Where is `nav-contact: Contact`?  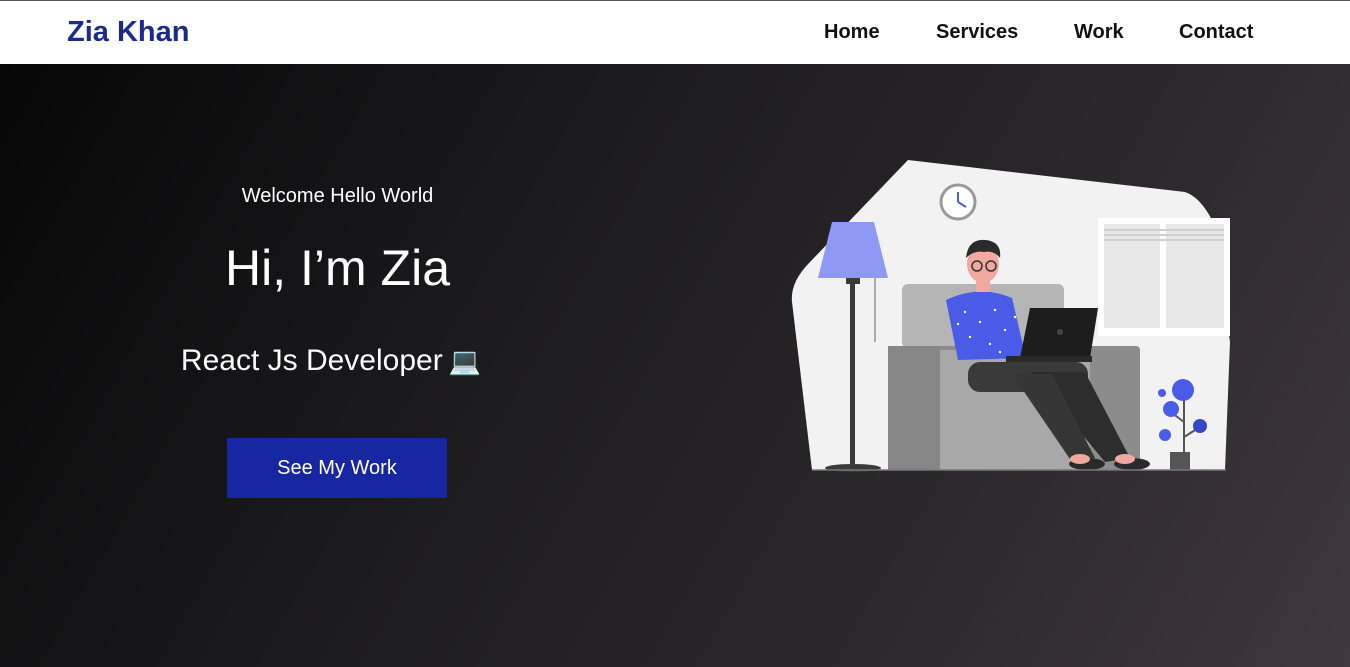 nav-contact: Contact is located at coordinates (1216, 32).